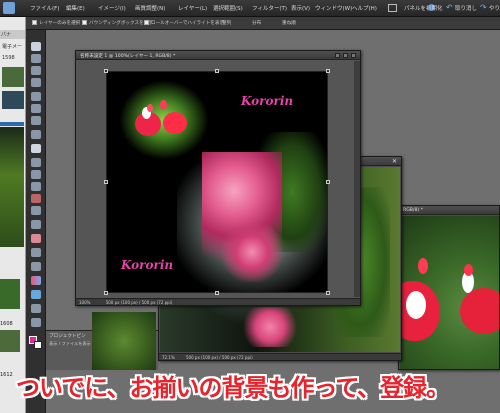 This screenshot has height=413, width=500. Describe the element at coordinates (337, 55) in the screenshot. I see `minimize-icon` at that location.